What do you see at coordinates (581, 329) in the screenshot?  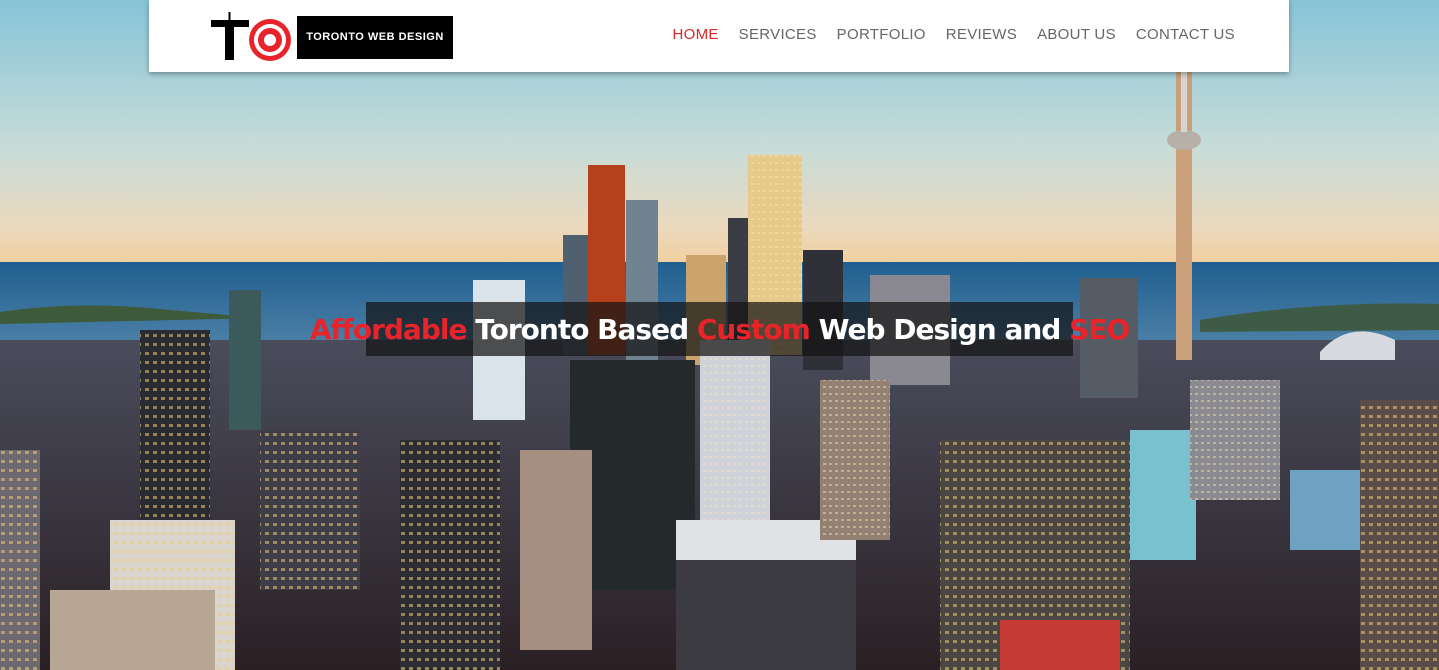 I see `hero-text-toronto-based: Toronto Based` at bounding box center [581, 329].